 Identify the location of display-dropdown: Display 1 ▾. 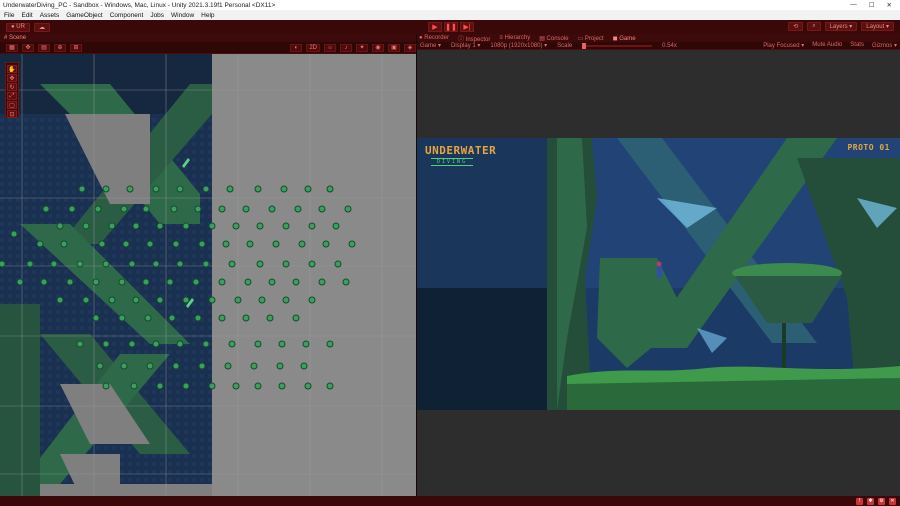
(465, 45).